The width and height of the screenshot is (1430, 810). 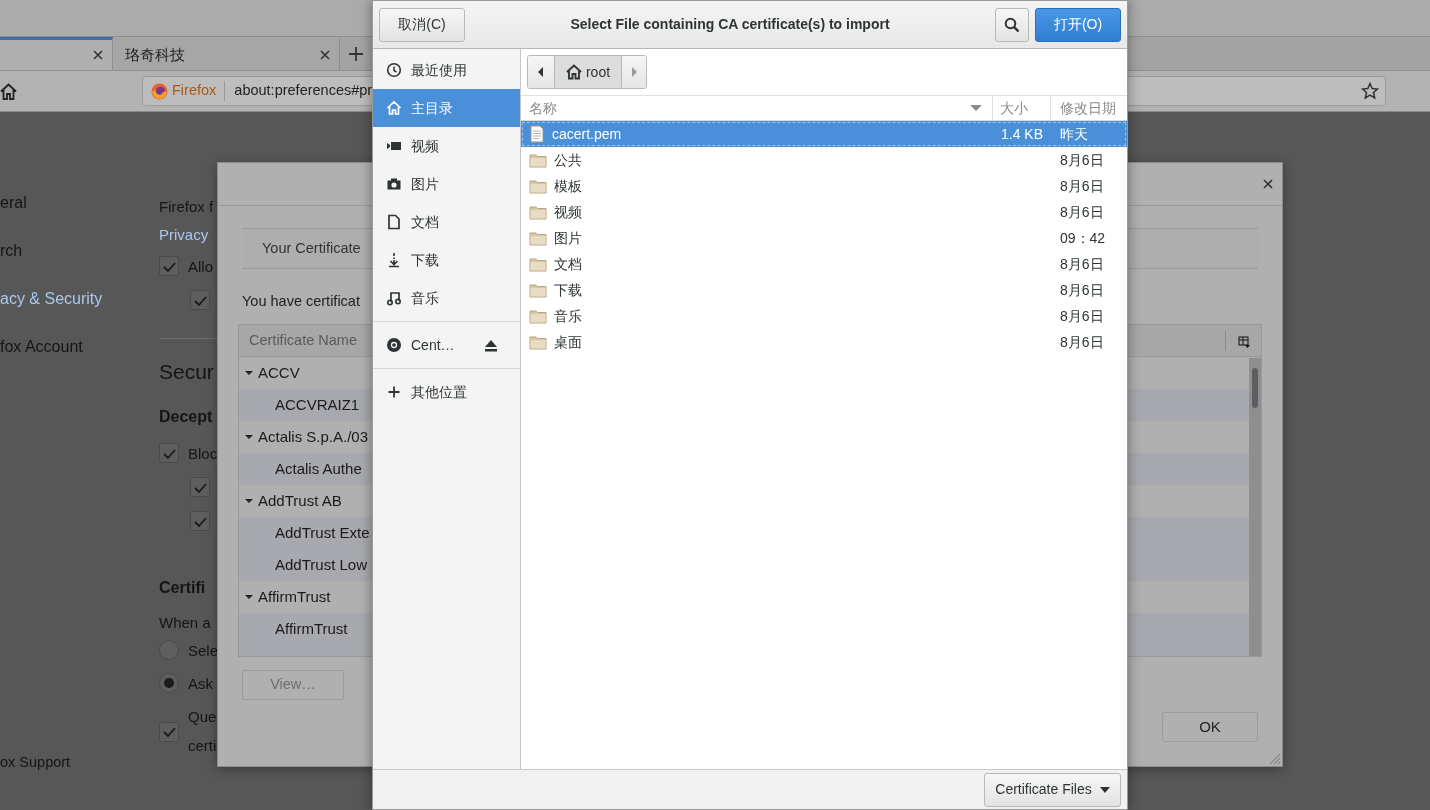 I want to click on modified-date: 09：42, so click(x=1083, y=238).